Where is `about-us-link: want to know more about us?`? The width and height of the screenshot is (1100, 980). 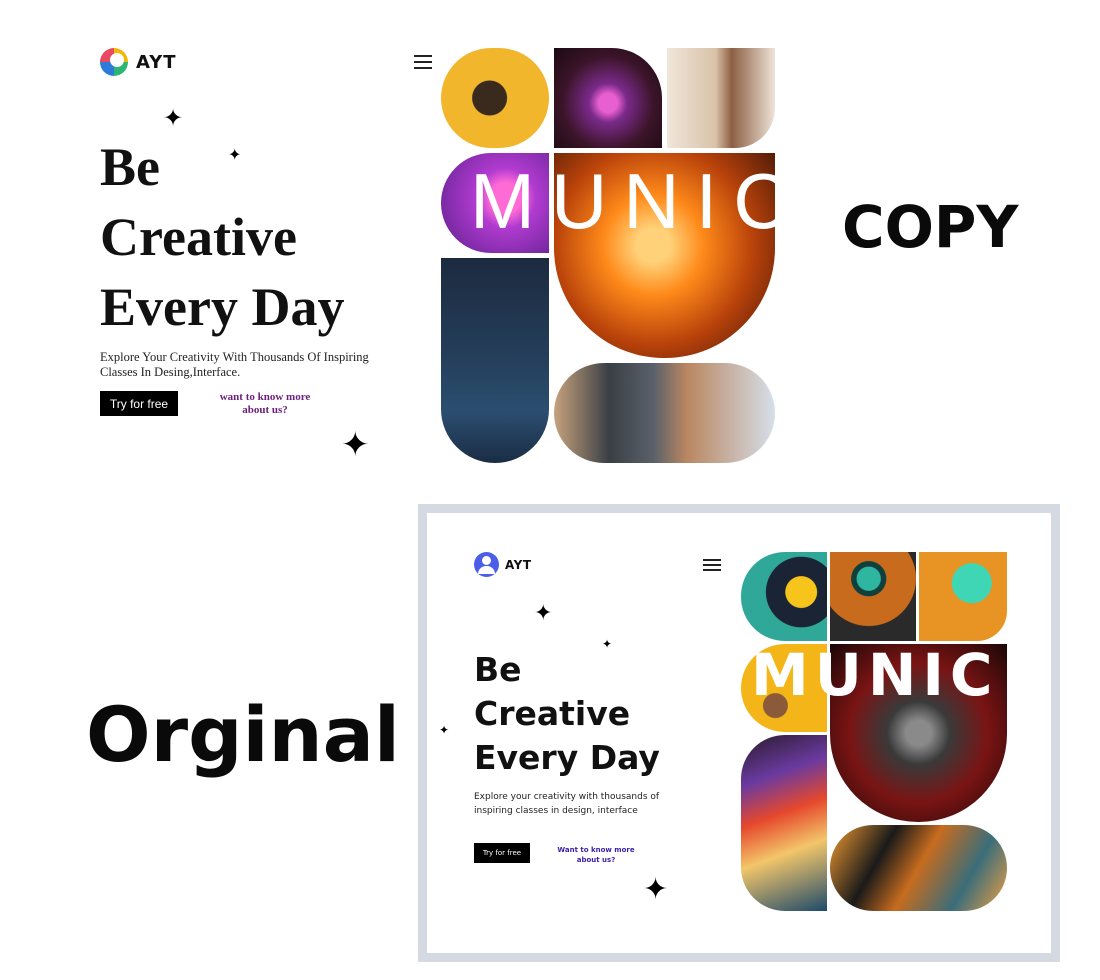 about-us-link: want to know more about us? is located at coordinates (265, 404).